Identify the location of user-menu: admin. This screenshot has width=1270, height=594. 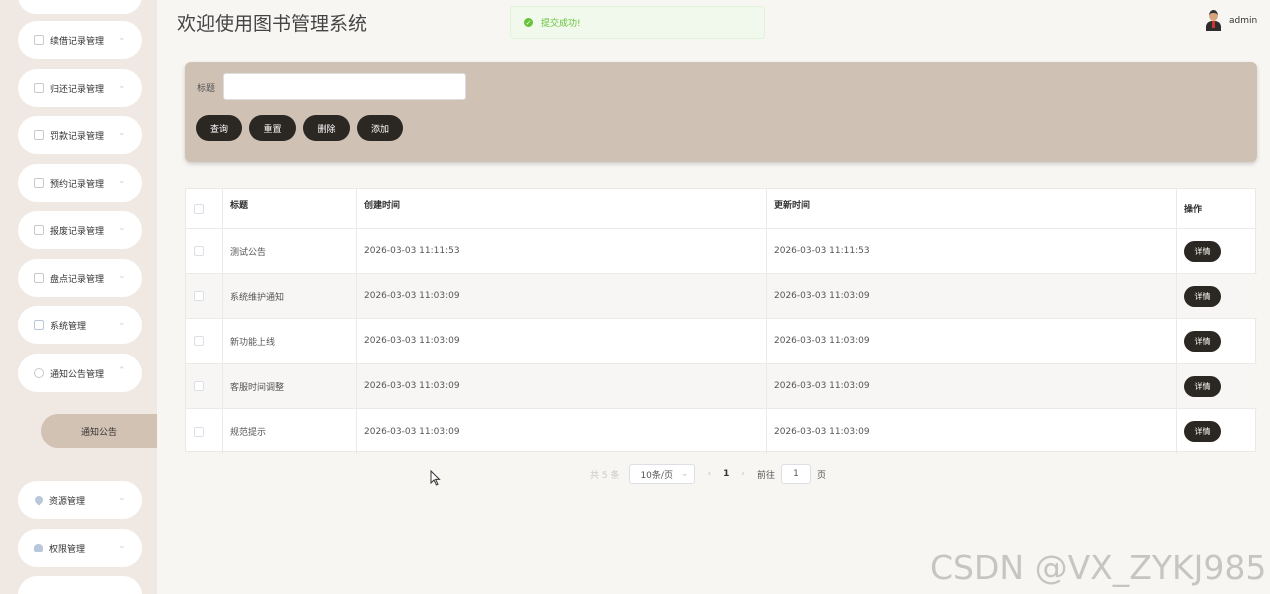
(1231, 20).